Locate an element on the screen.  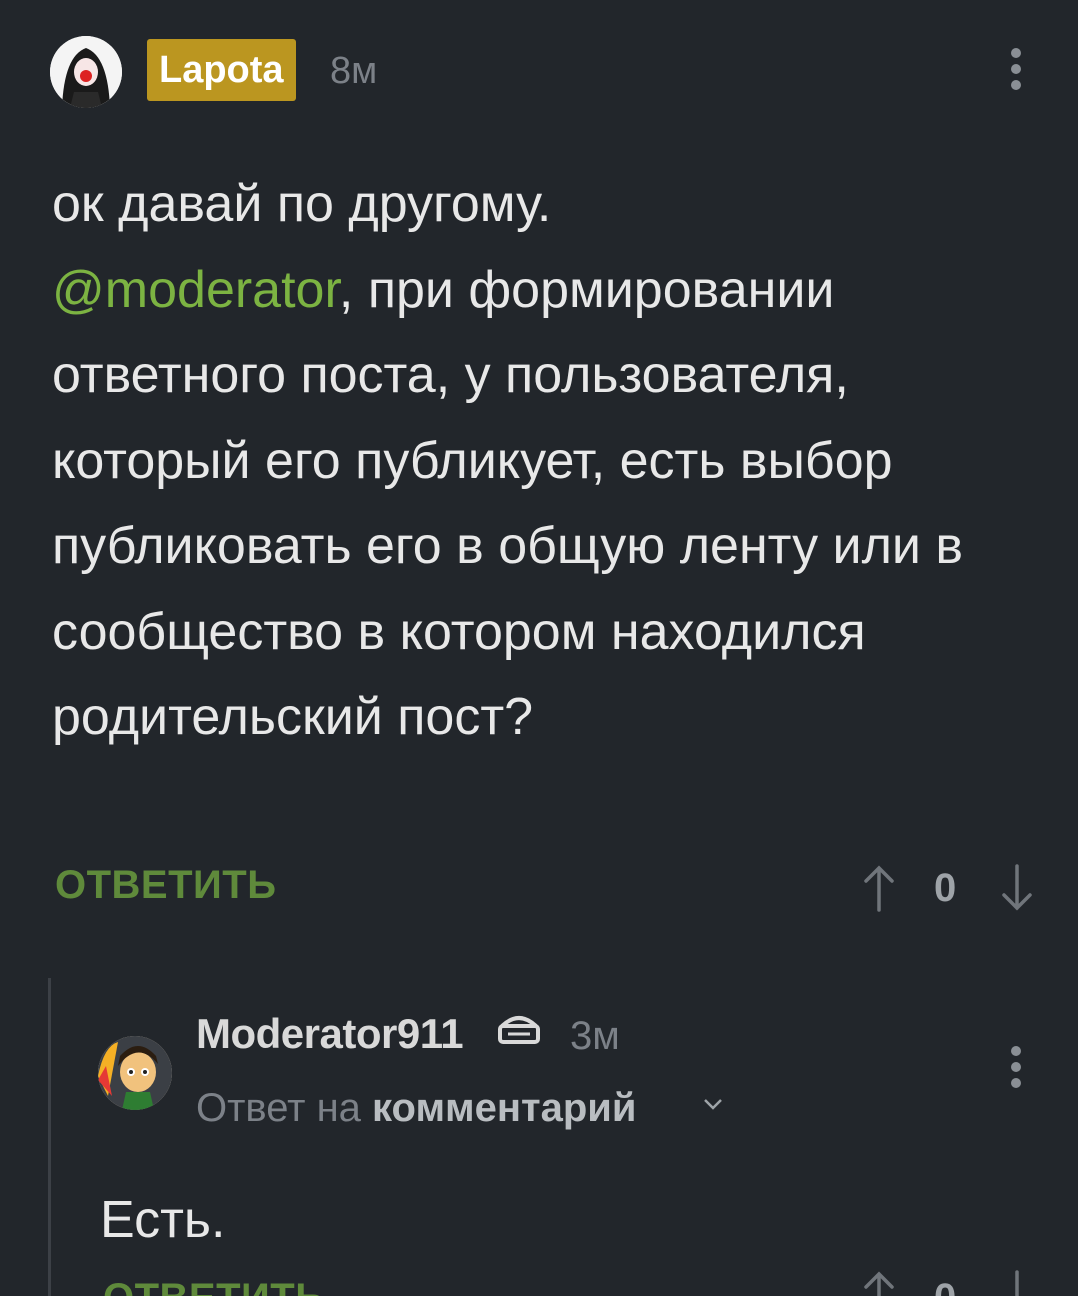
comment-body: Есть. is located at coordinates (163, 1220).